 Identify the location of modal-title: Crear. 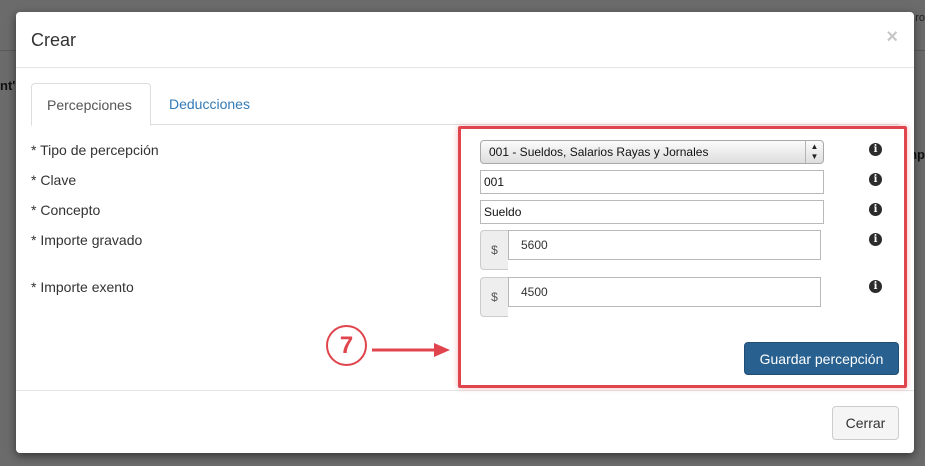
(54, 40).